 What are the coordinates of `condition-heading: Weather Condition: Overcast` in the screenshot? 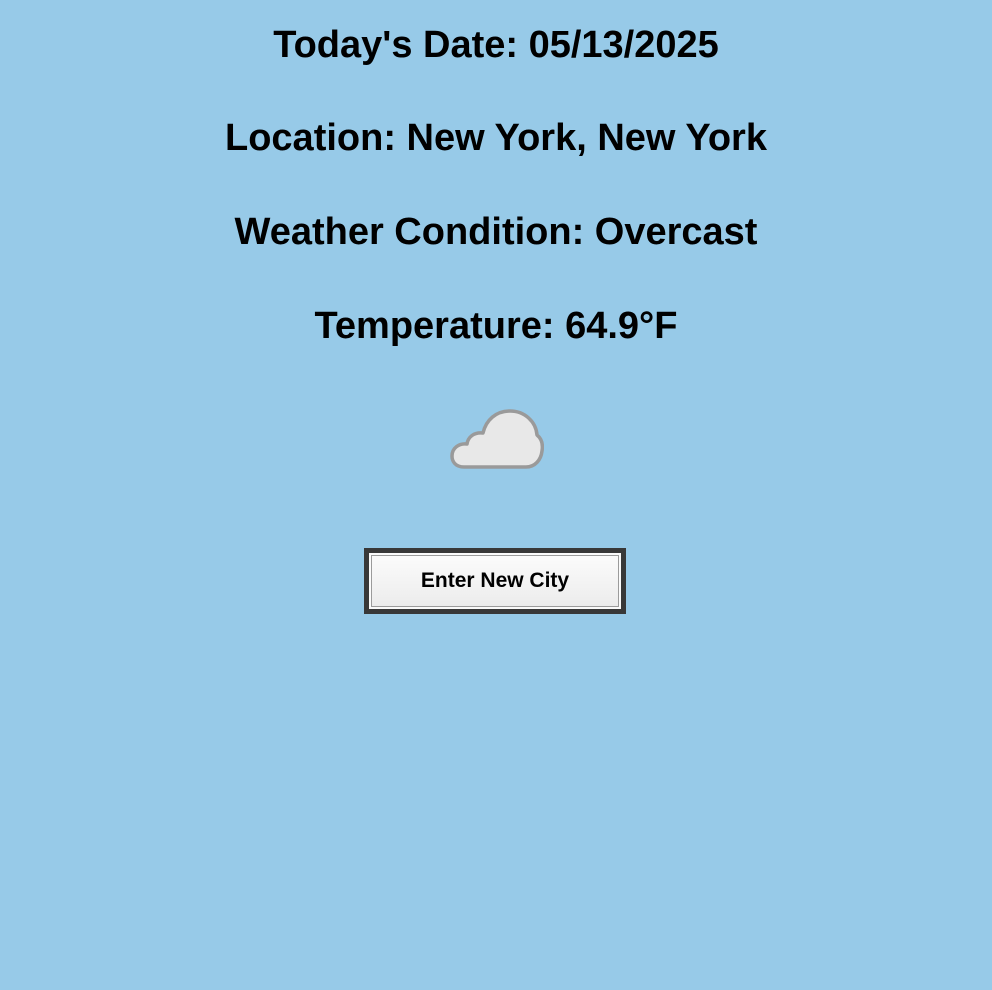 It's located at (496, 232).